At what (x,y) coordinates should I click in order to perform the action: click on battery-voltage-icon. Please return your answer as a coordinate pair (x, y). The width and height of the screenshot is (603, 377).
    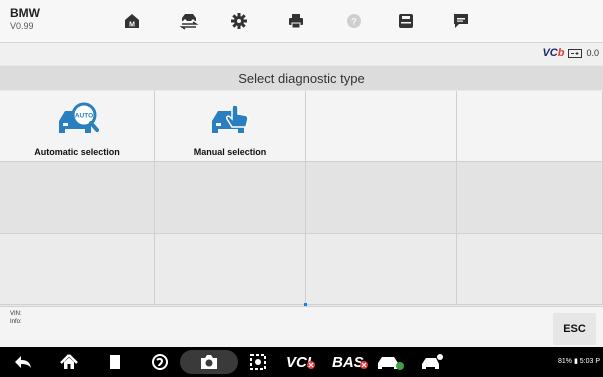
    Looking at the image, I should click on (575, 53).